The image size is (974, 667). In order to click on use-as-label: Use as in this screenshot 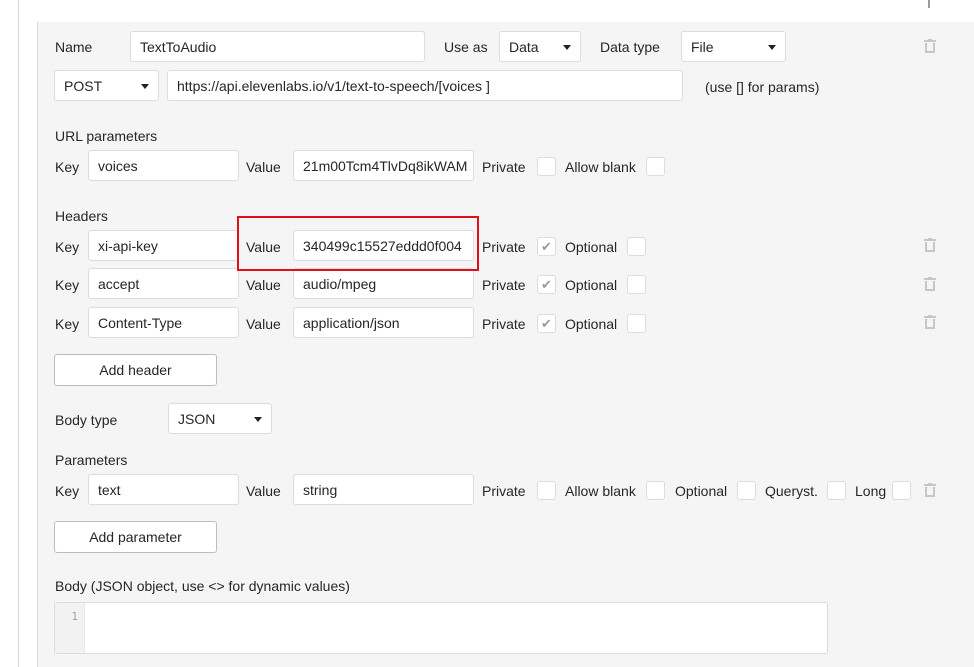, I will do `click(466, 47)`.